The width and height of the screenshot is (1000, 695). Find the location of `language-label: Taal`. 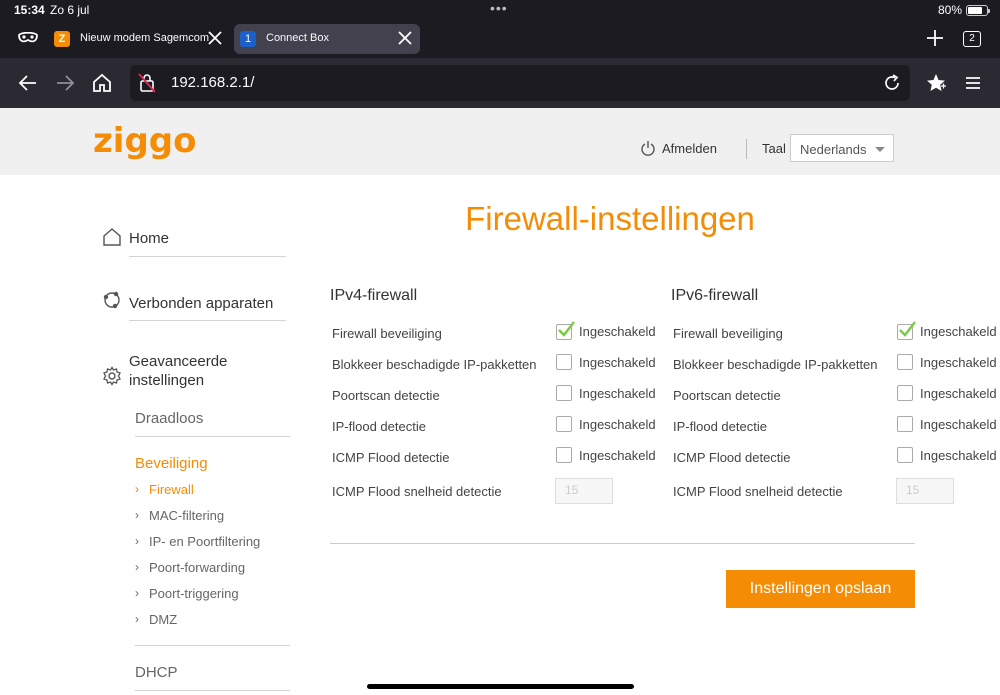

language-label: Taal is located at coordinates (774, 148).